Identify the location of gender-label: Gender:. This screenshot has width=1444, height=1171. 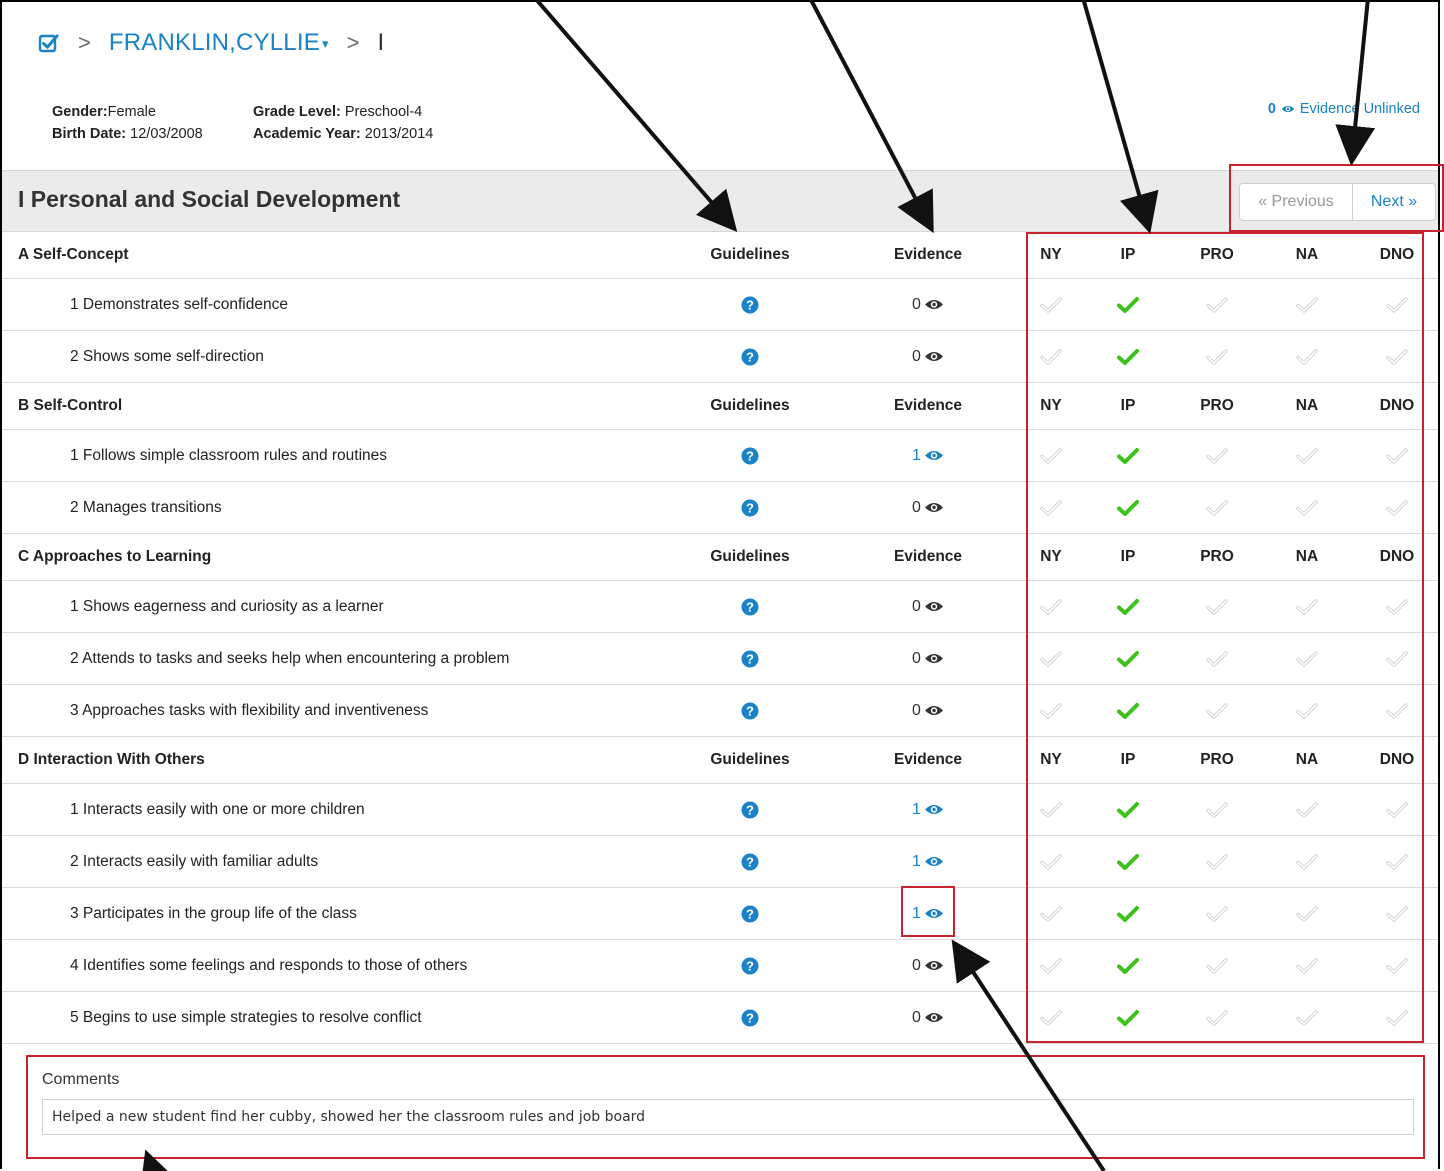
(80, 112).